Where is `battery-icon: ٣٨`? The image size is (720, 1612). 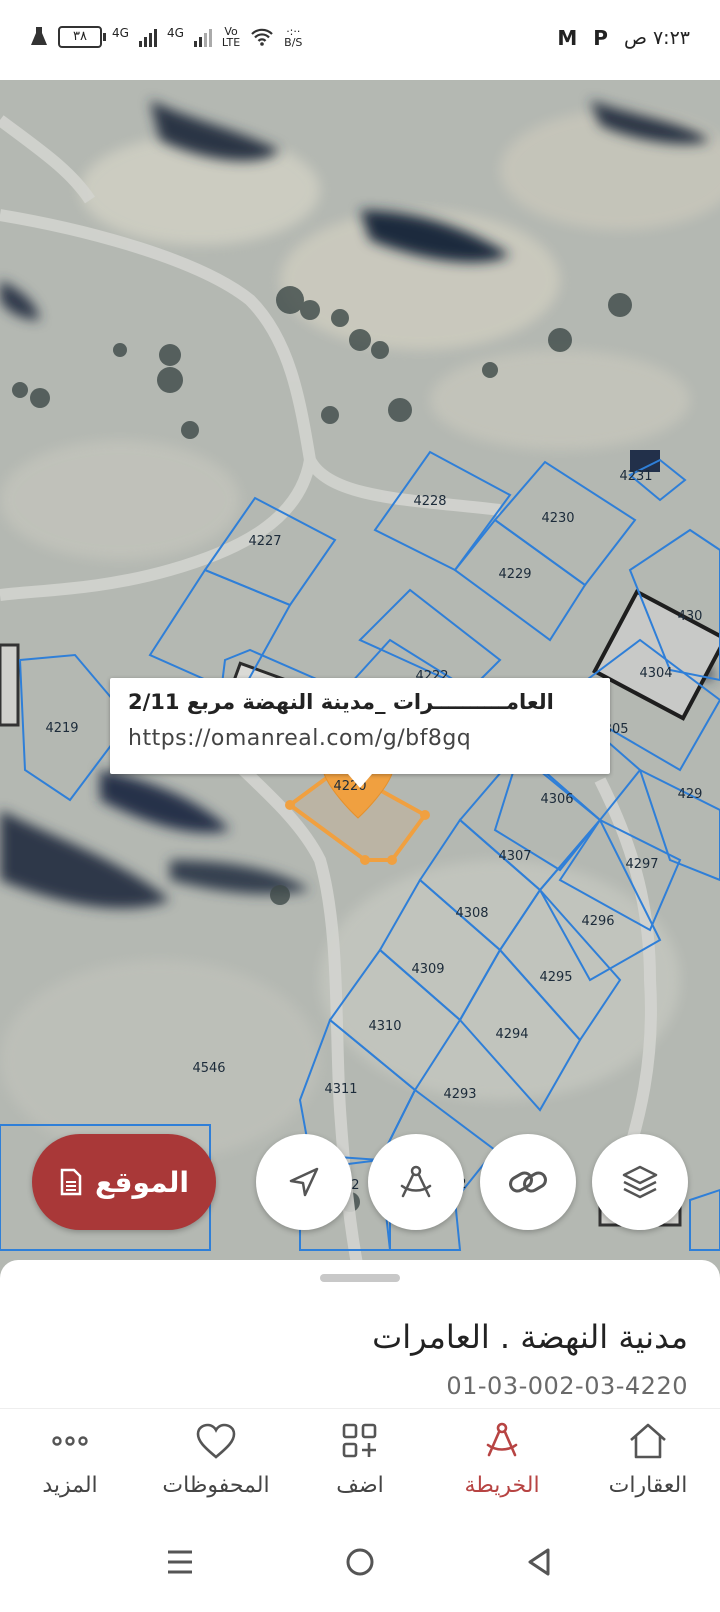
battery-icon: ٣٨ is located at coordinates (82, 37).